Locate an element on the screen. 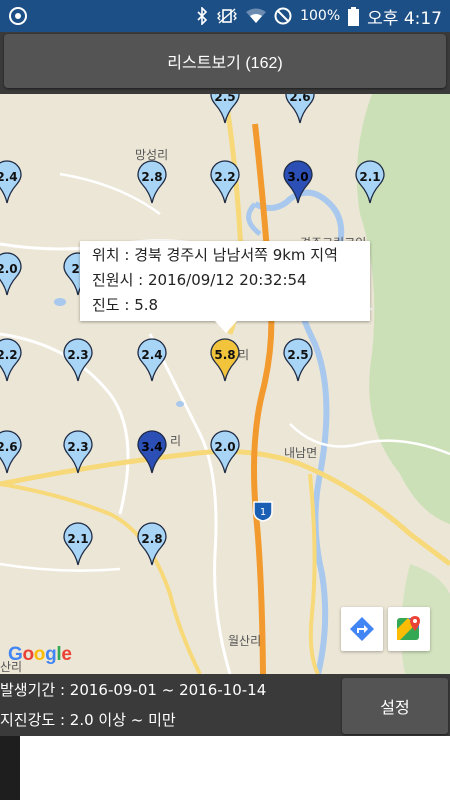  place-label: 내남면 is located at coordinates (301, 453).